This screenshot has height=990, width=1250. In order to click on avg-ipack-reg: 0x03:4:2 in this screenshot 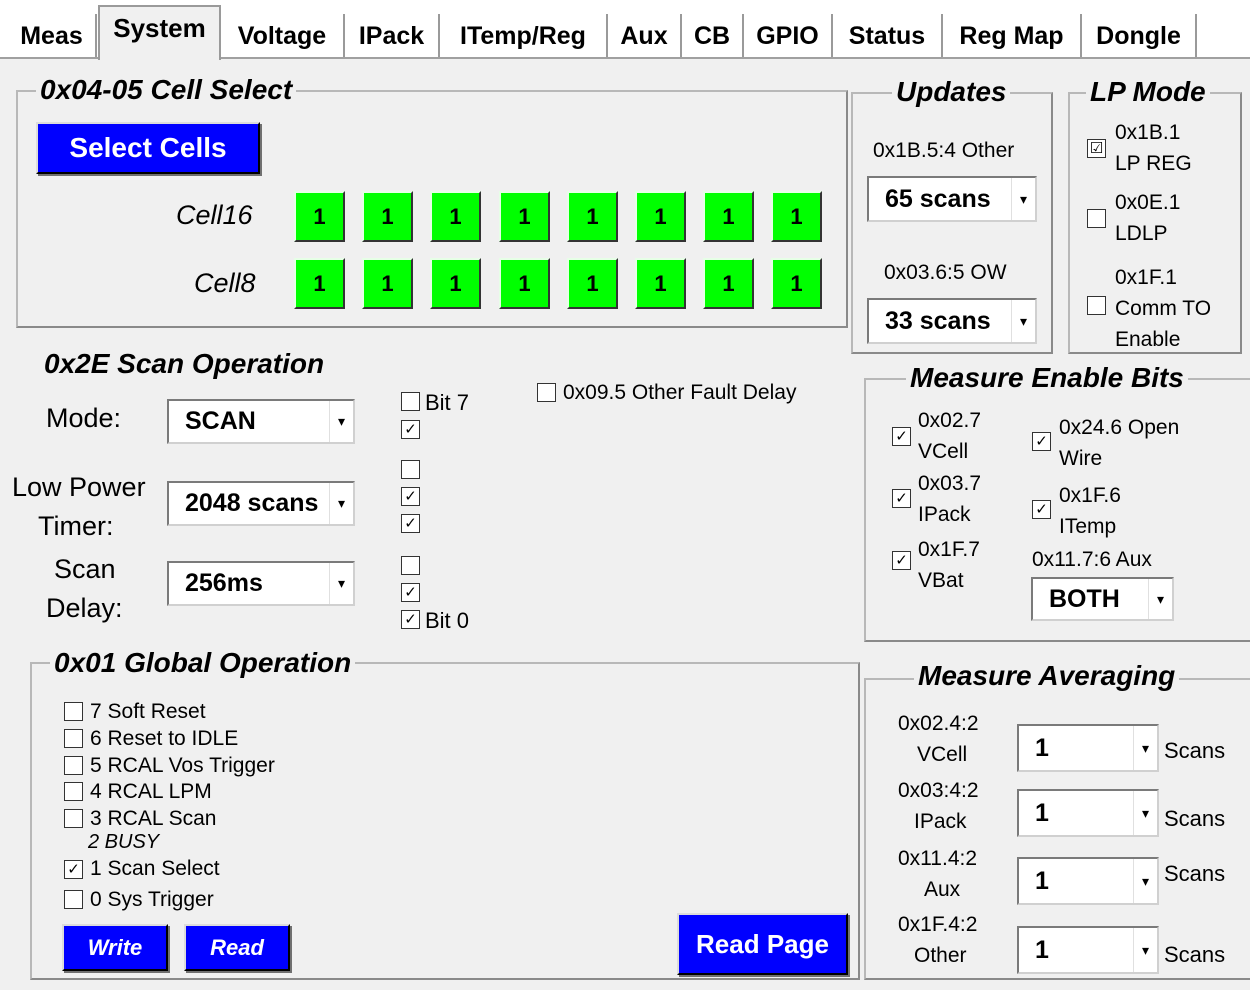, I will do `click(938, 790)`.